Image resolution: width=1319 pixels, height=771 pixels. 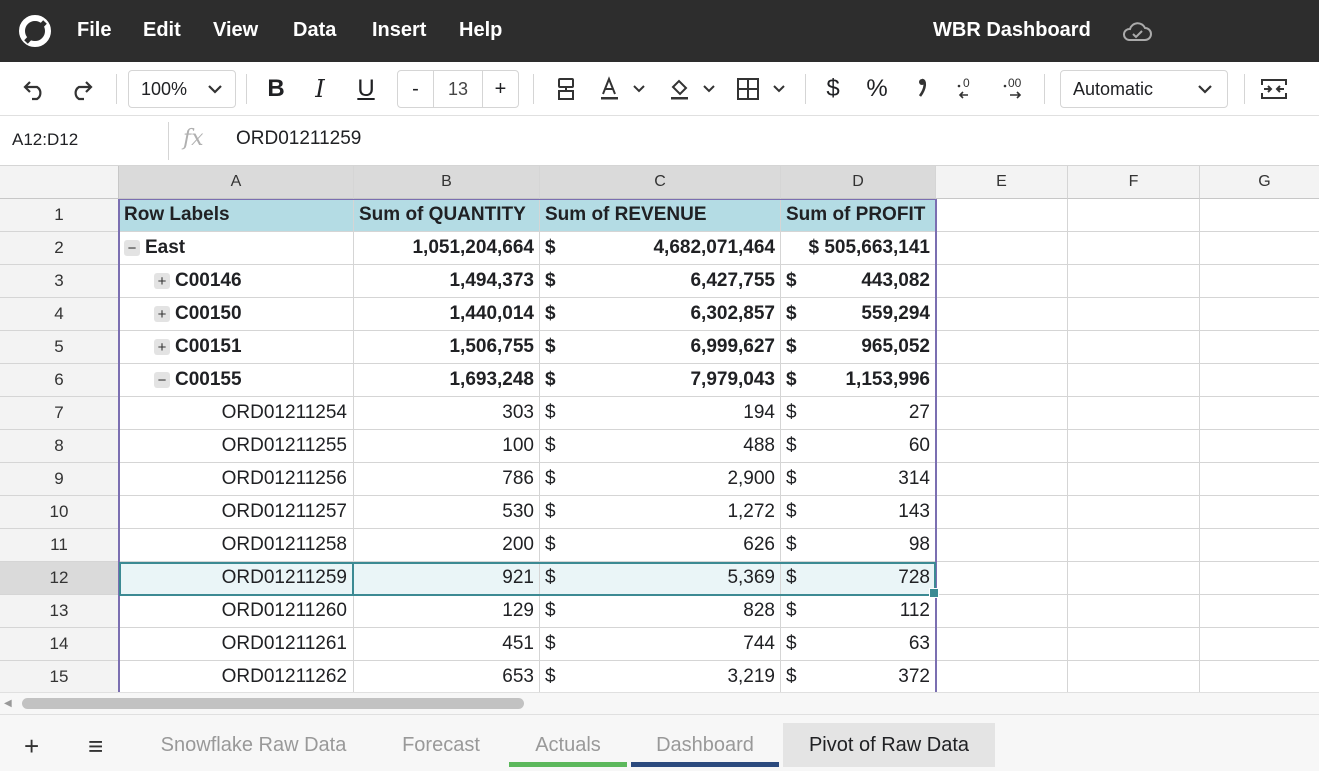 What do you see at coordinates (858, 512) in the screenshot?
I see `profit-cell: $143` at bounding box center [858, 512].